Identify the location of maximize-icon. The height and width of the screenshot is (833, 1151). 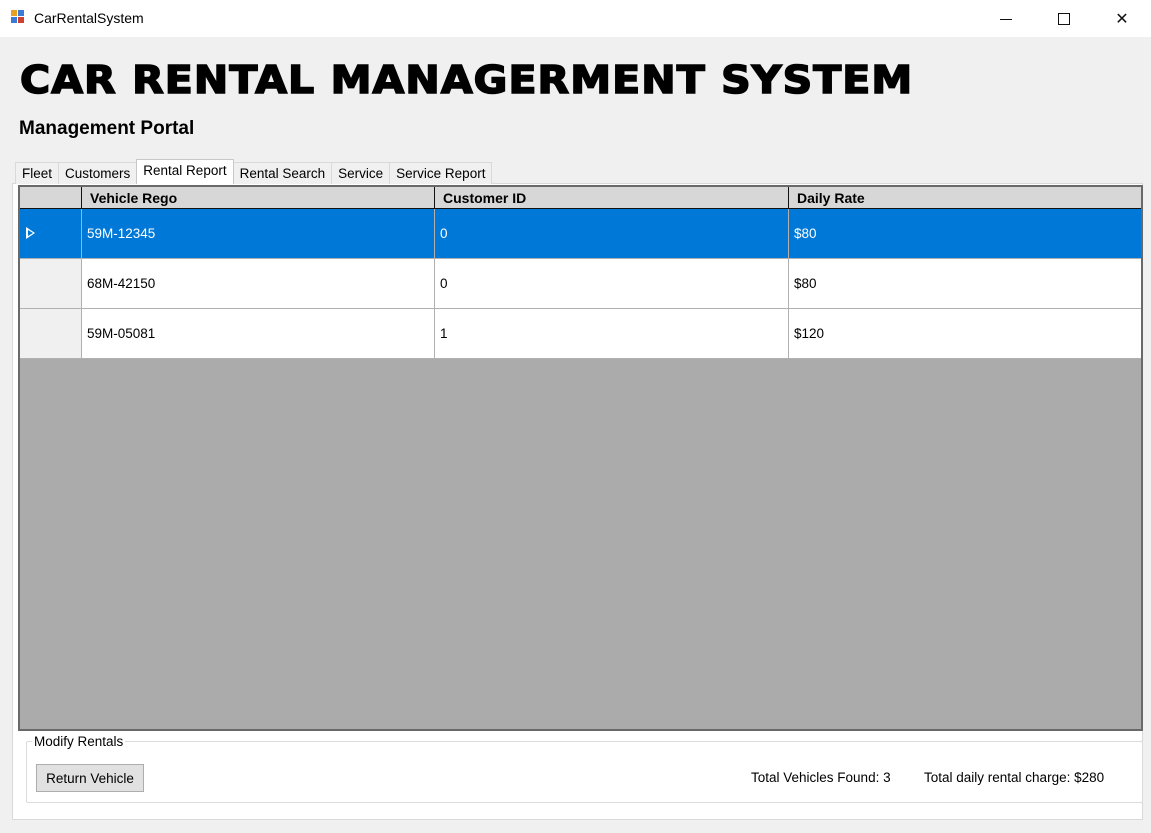
(1064, 18).